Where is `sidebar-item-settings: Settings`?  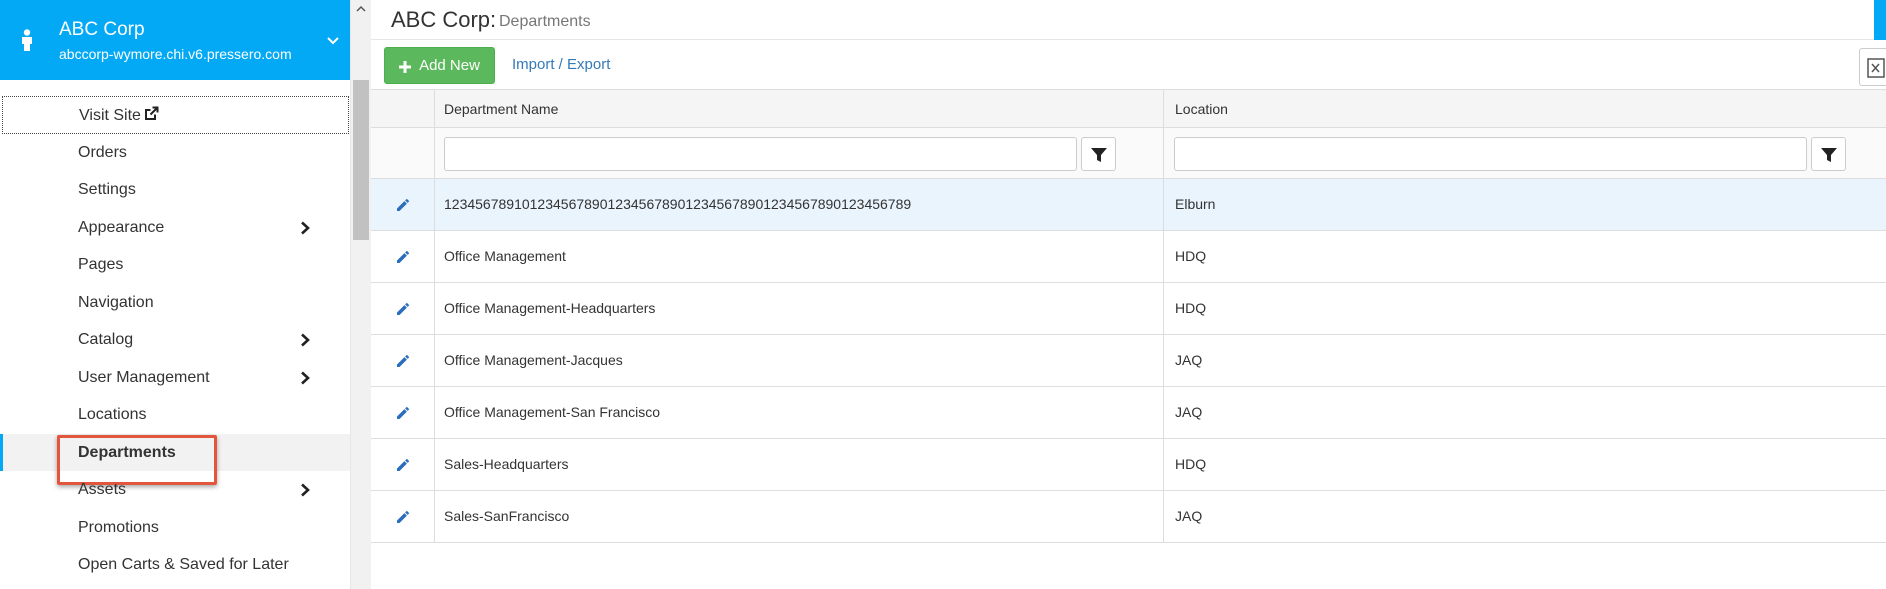 sidebar-item-settings: Settings is located at coordinates (175, 190).